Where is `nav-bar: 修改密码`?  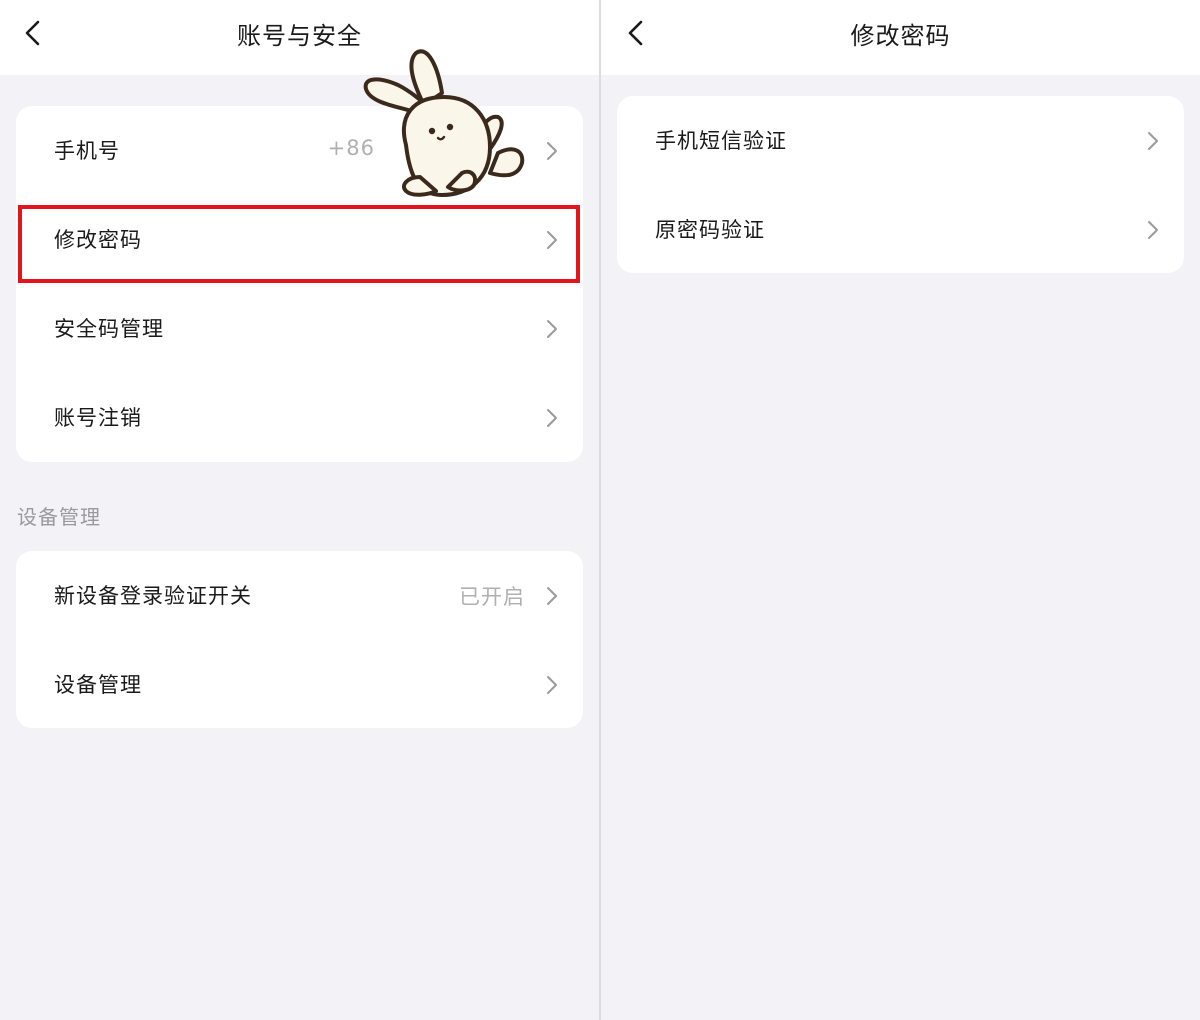 nav-bar: 修改密码 is located at coordinates (900, 37).